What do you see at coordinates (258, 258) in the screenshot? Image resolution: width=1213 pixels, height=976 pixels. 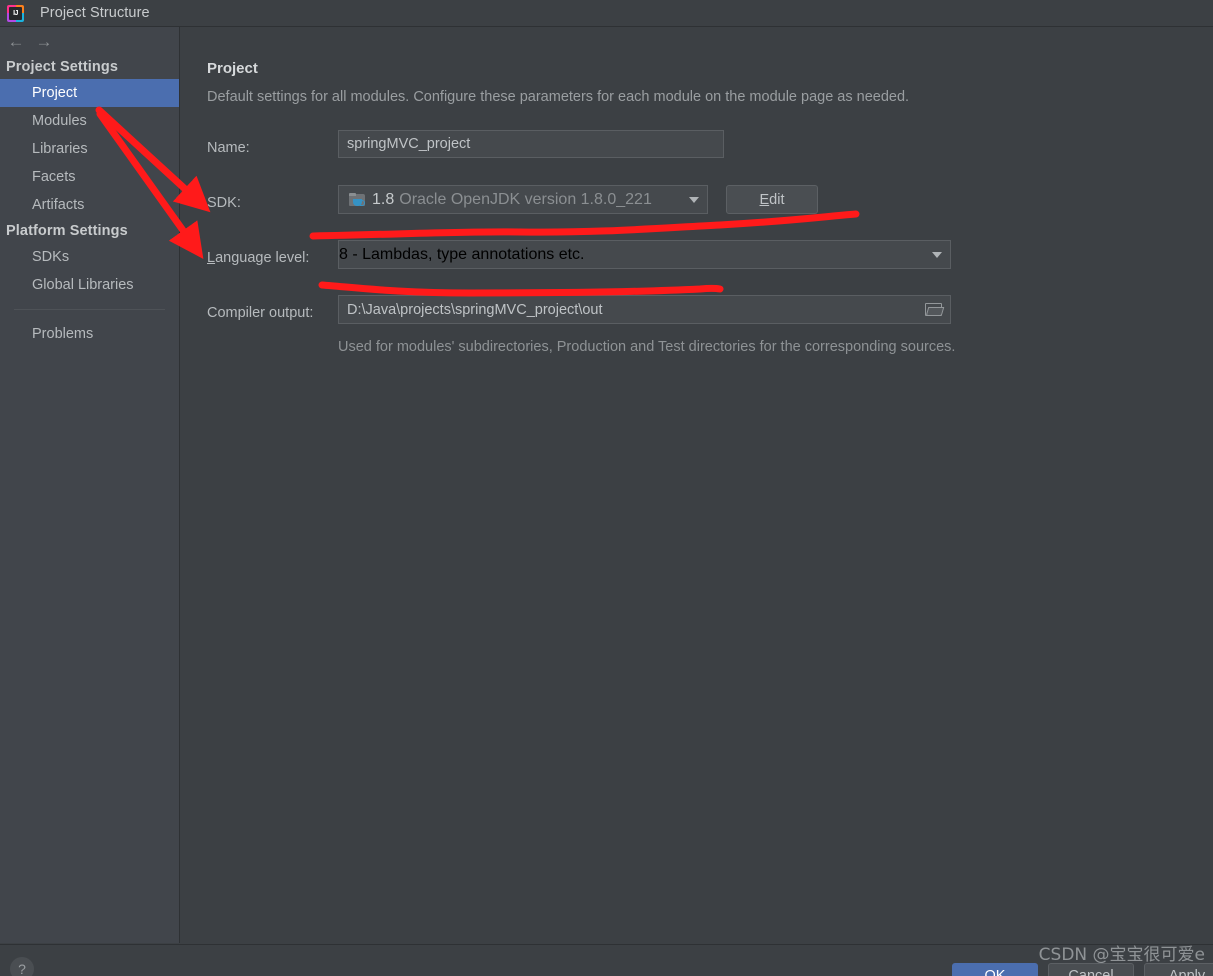 I see `language-level-label: Language level:` at bounding box center [258, 258].